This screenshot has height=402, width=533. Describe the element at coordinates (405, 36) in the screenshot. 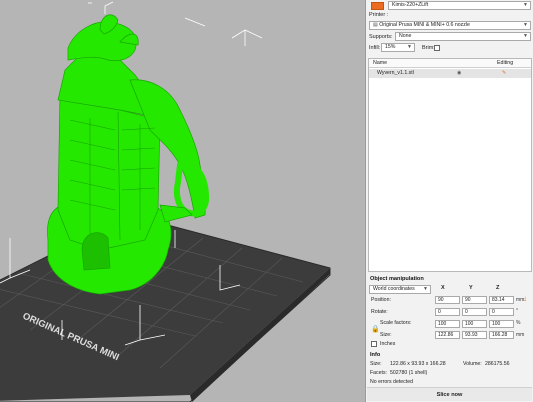

I see `supports-select-value: None` at that location.